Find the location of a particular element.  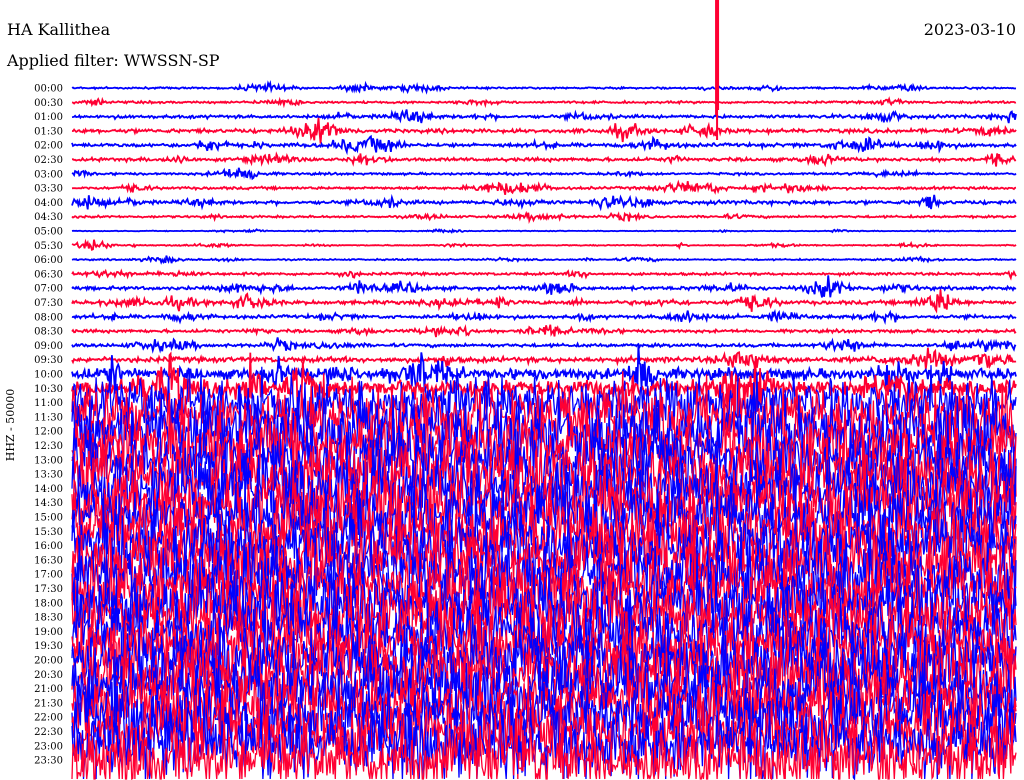

row-label-2230: 22:30 is located at coordinates (48, 732).